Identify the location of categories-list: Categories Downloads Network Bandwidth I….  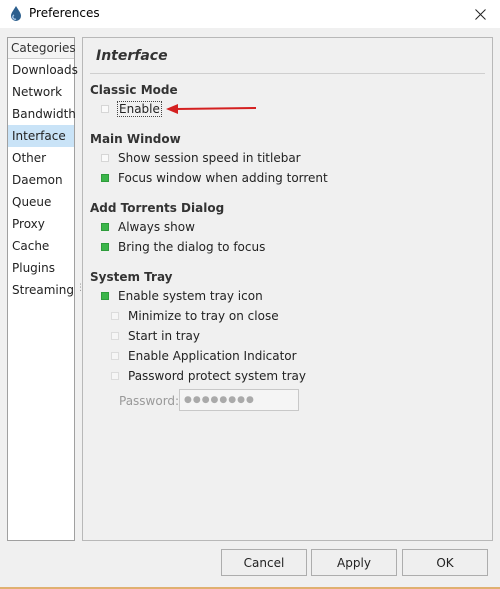
(42, 289).